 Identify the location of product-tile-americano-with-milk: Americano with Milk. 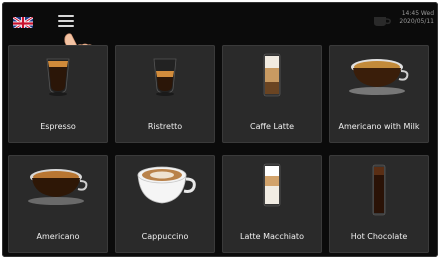
(379, 94).